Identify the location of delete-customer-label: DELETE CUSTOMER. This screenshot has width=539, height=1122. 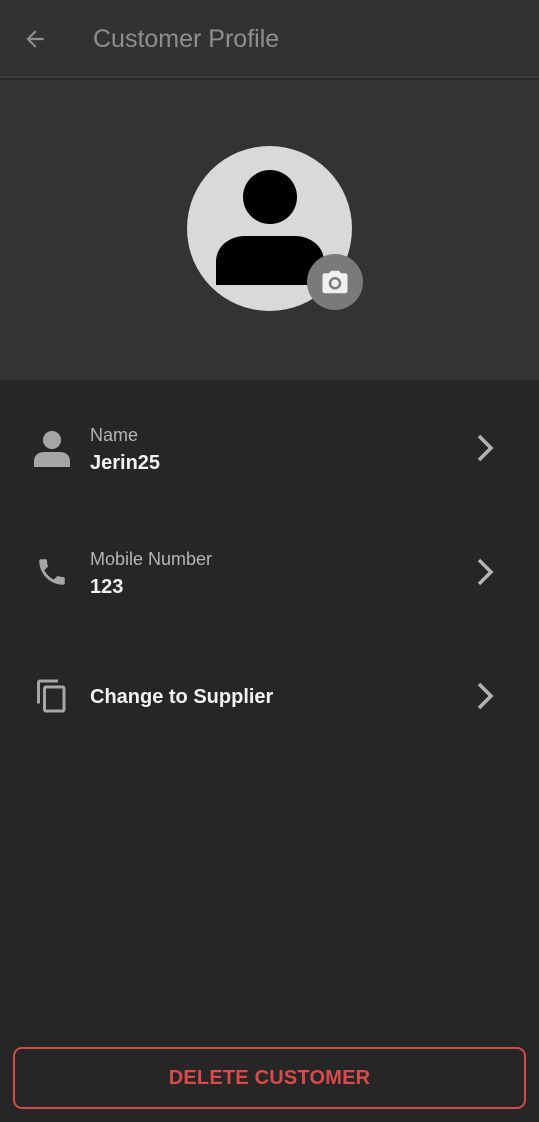
(269, 1077).